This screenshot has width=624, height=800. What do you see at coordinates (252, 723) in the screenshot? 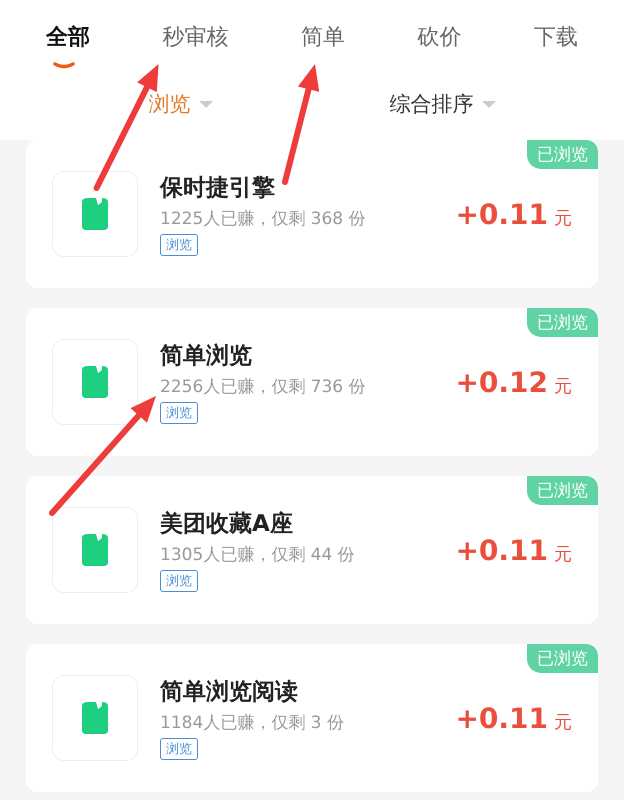
I see `task-stats: 1184人已赚，仅剩 3 份` at bounding box center [252, 723].